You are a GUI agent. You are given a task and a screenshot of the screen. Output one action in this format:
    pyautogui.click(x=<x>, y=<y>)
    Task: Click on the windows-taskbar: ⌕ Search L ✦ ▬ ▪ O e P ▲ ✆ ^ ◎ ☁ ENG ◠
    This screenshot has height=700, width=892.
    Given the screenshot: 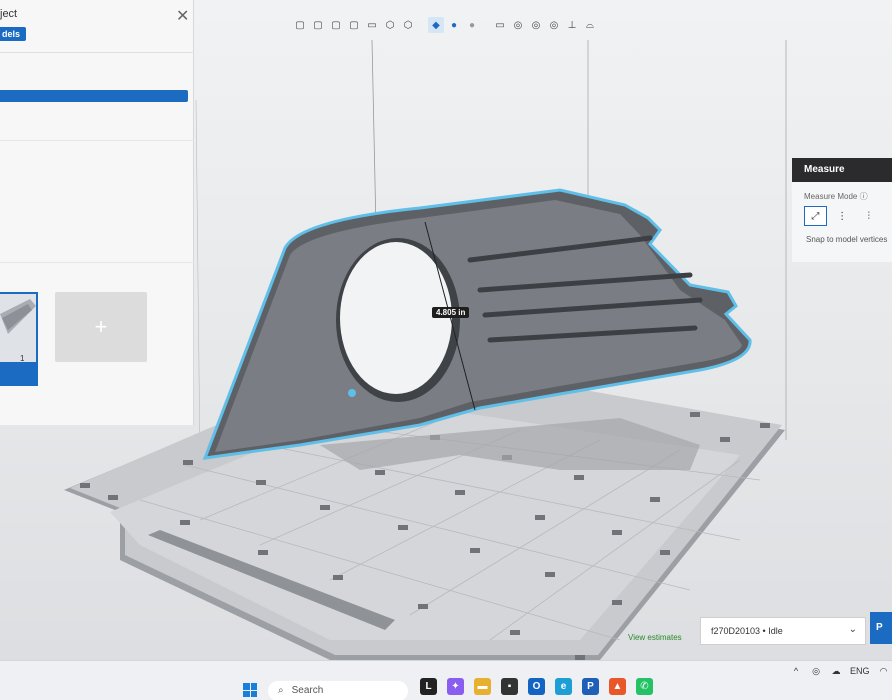 What is the action you would take?
    pyautogui.click(x=446, y=680)
    